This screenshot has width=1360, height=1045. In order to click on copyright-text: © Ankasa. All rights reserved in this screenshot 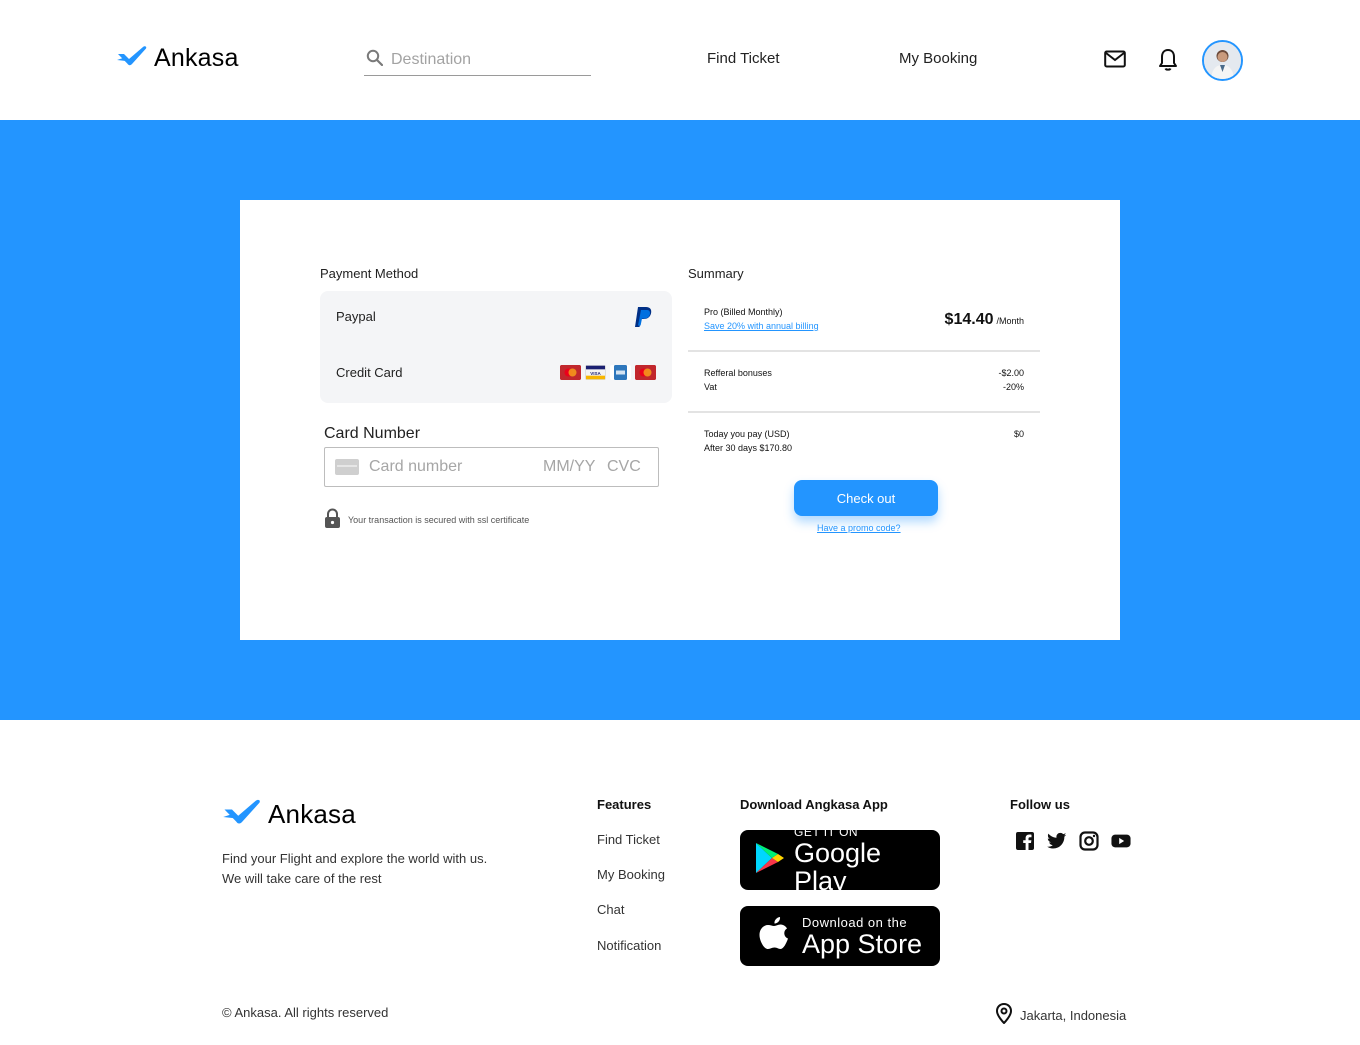, I will do `click(305, 1012)`.